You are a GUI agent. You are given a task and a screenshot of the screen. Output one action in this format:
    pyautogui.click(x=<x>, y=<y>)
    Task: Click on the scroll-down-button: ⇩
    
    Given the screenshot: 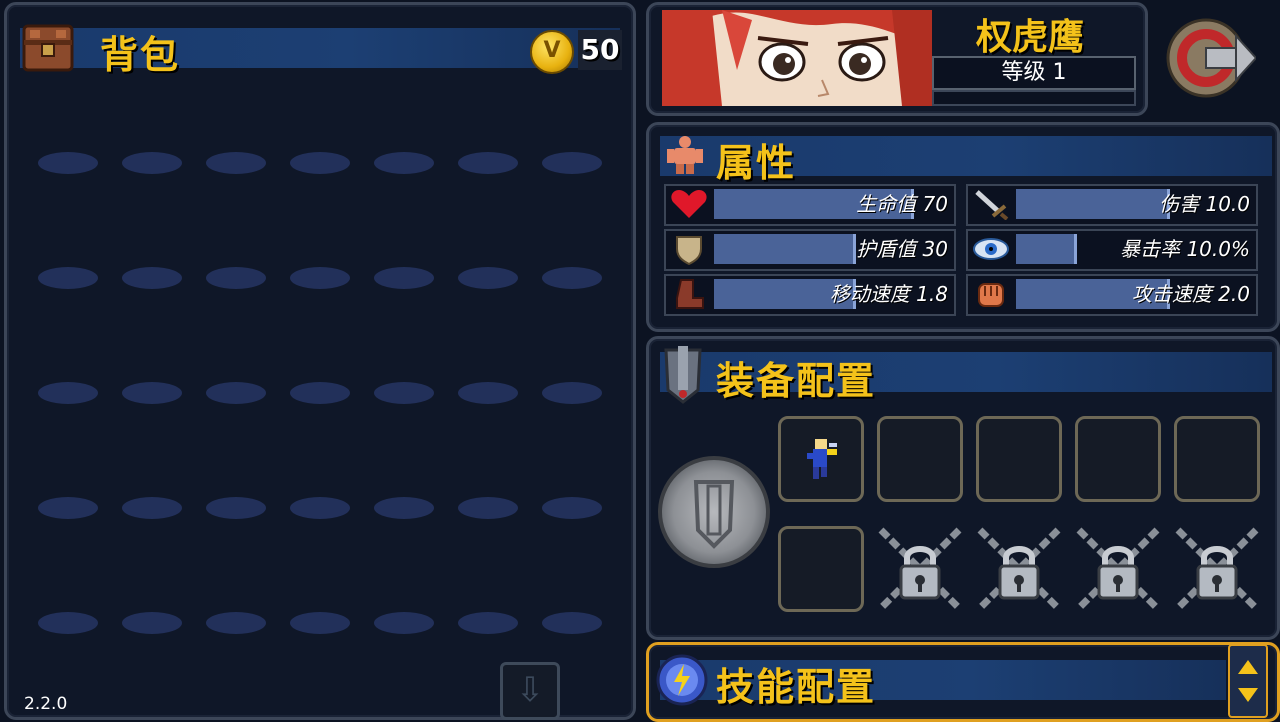 What is the action you would take?
    pyautogui.click(x=530, y=691)
    